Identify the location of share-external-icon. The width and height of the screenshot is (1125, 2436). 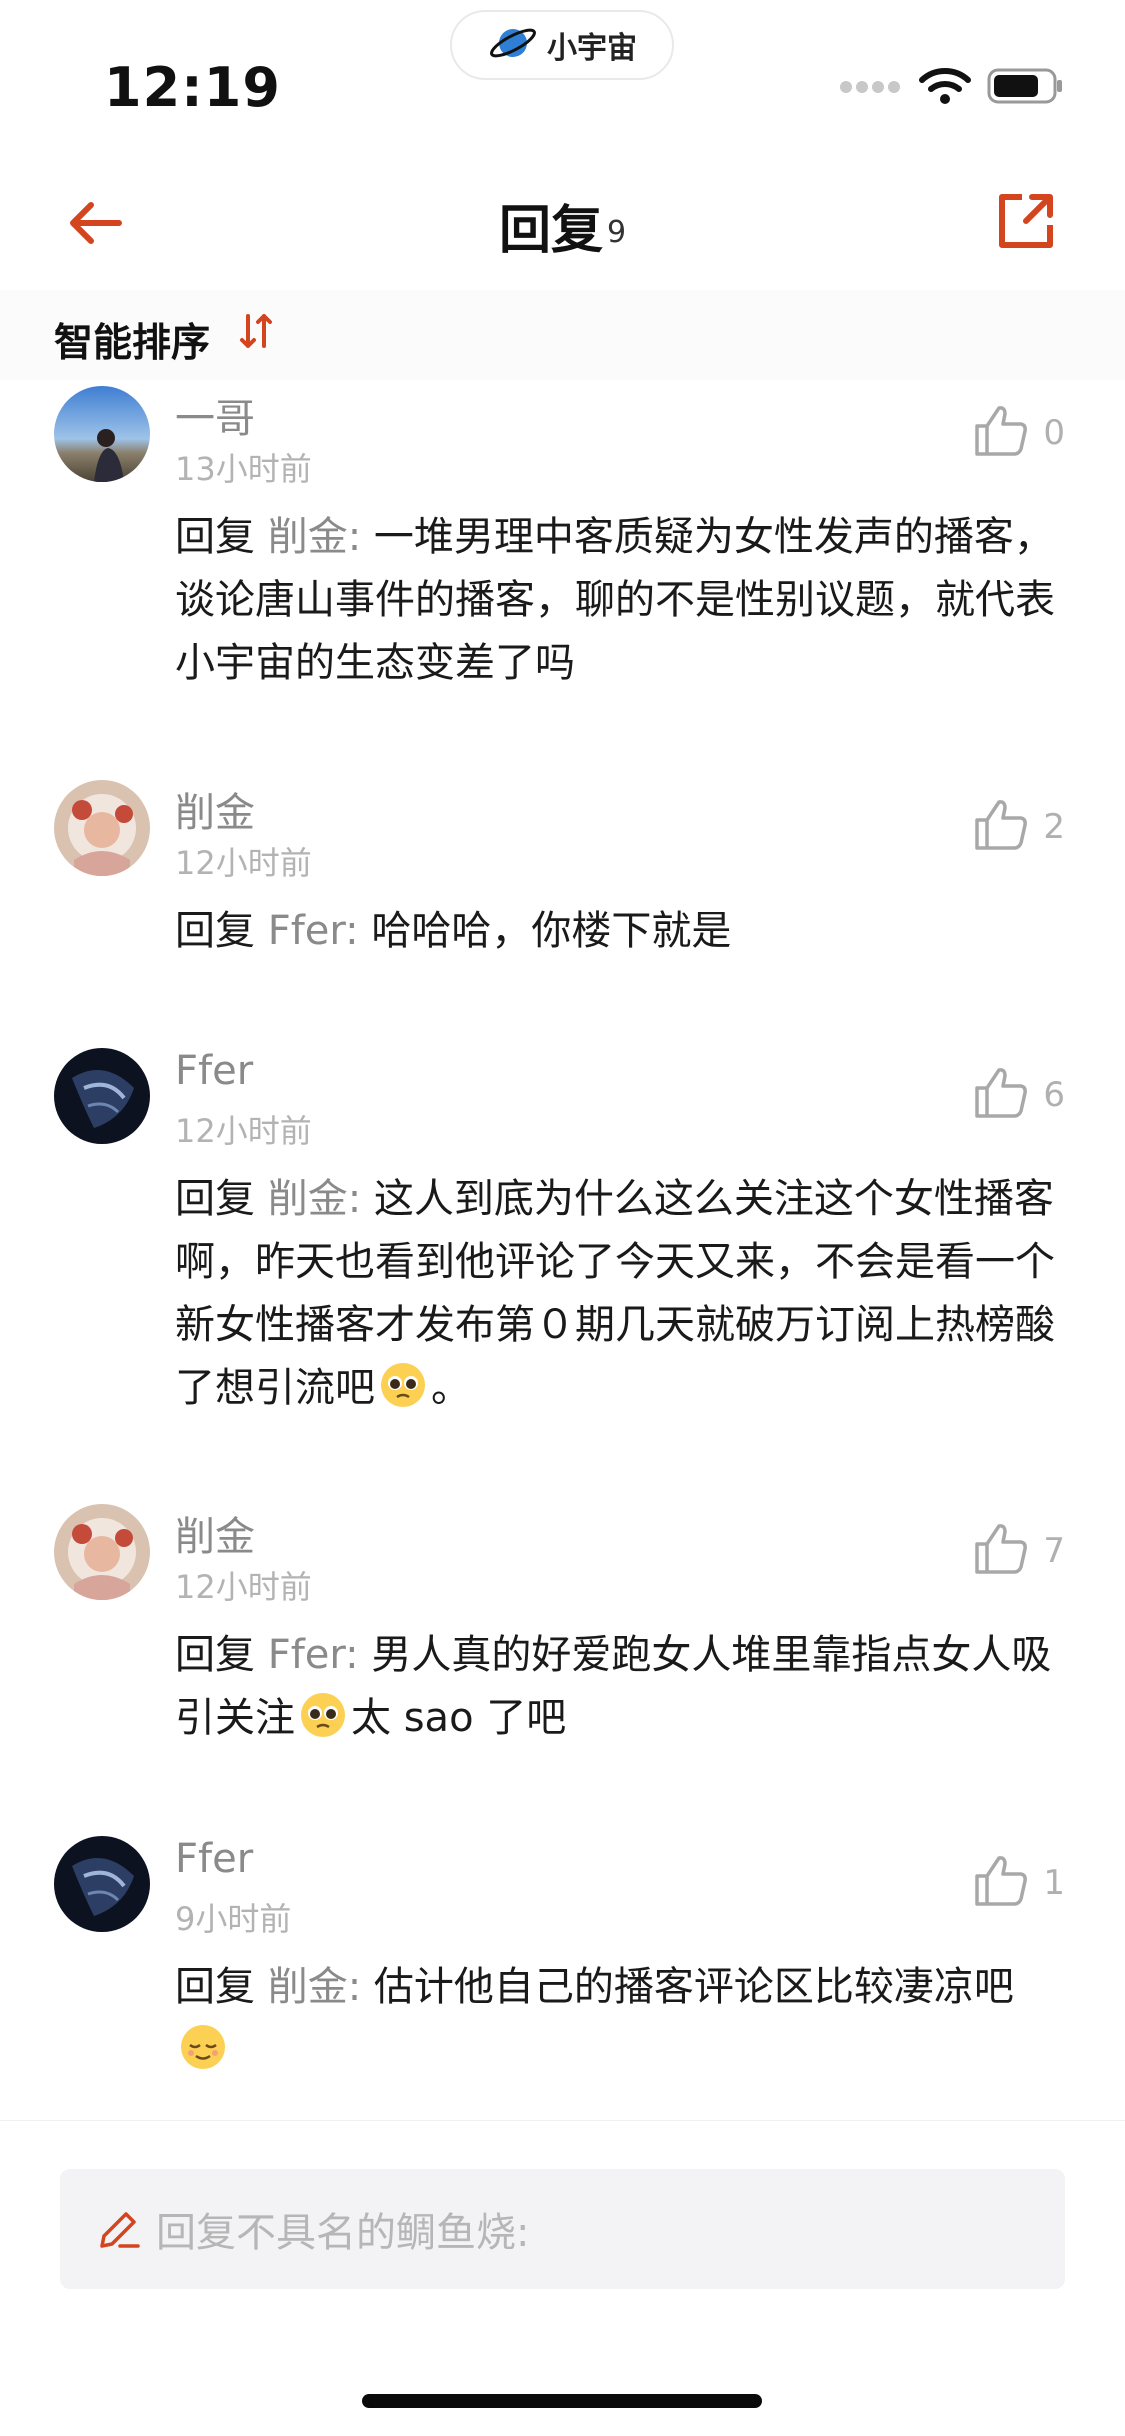
(1026, 223).